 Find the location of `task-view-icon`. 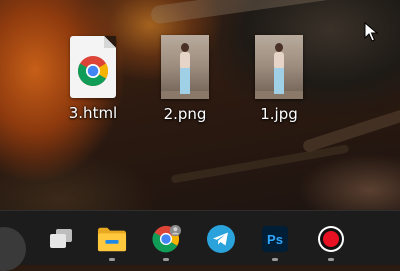

task-view-icon is located at coordinates (61, 238).